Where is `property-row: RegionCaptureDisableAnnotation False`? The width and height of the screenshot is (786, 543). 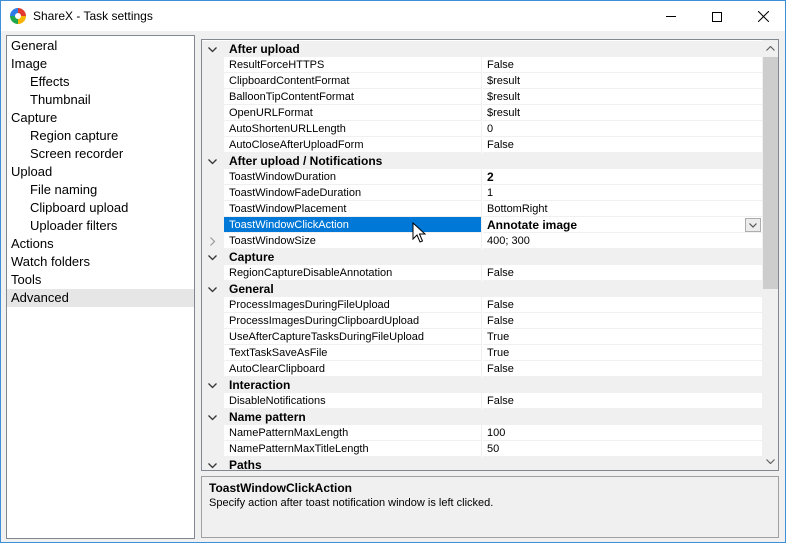 property-row: RegionCaptureDisableAnnotation False is located at coordinates (482, 273).